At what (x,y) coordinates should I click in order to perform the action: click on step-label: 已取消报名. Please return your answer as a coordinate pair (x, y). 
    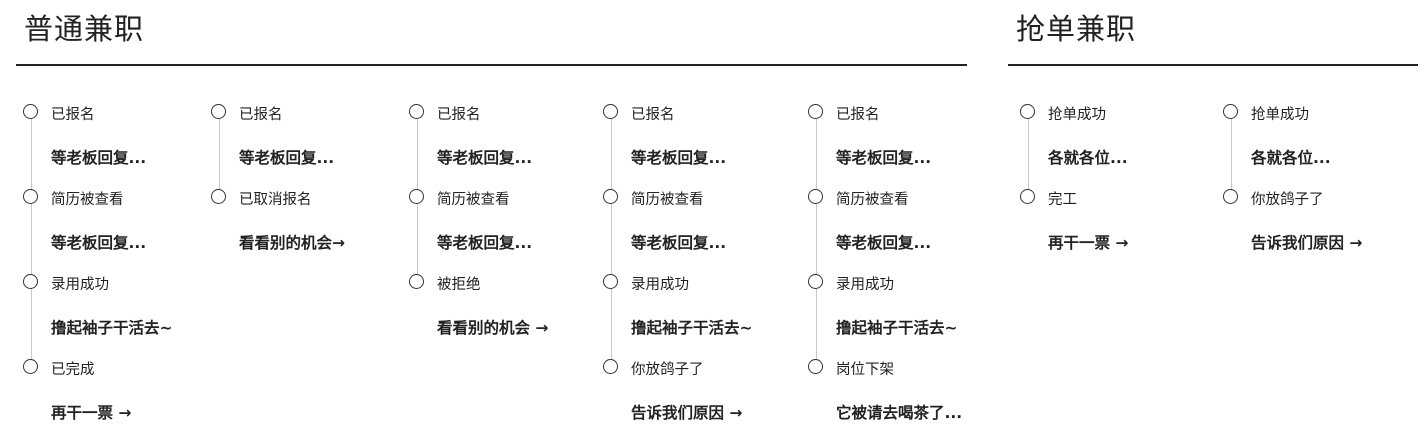
    Looking at the image, I should click on (275, 200).